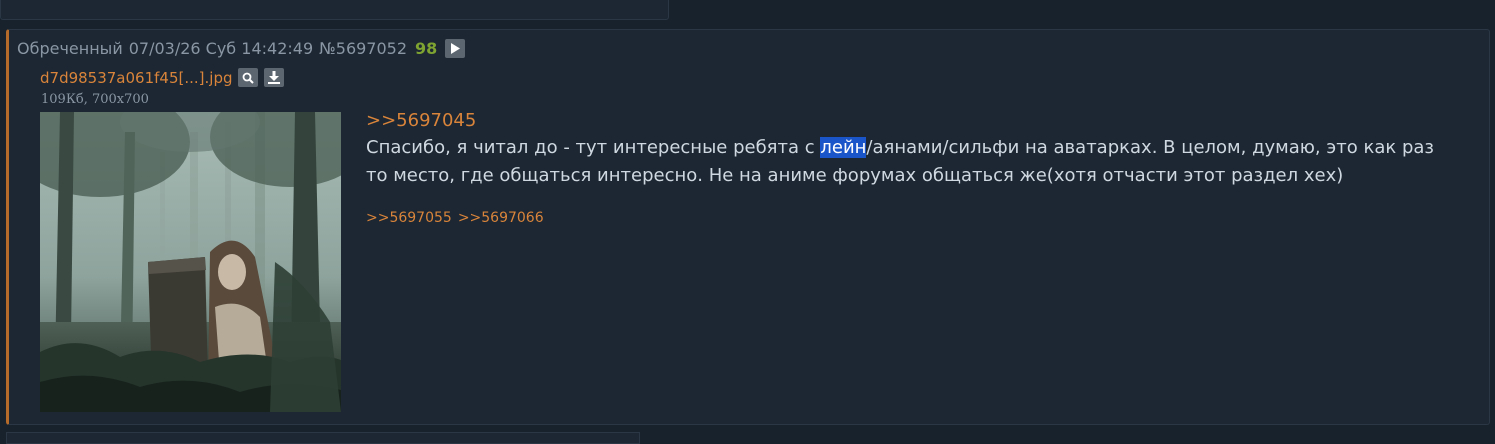 Image resolution: width=1495 pixels, height=444 pixels. Describe the element at coordinates (426, 48) in the screenshot. I see `post-count: 98` at that location.